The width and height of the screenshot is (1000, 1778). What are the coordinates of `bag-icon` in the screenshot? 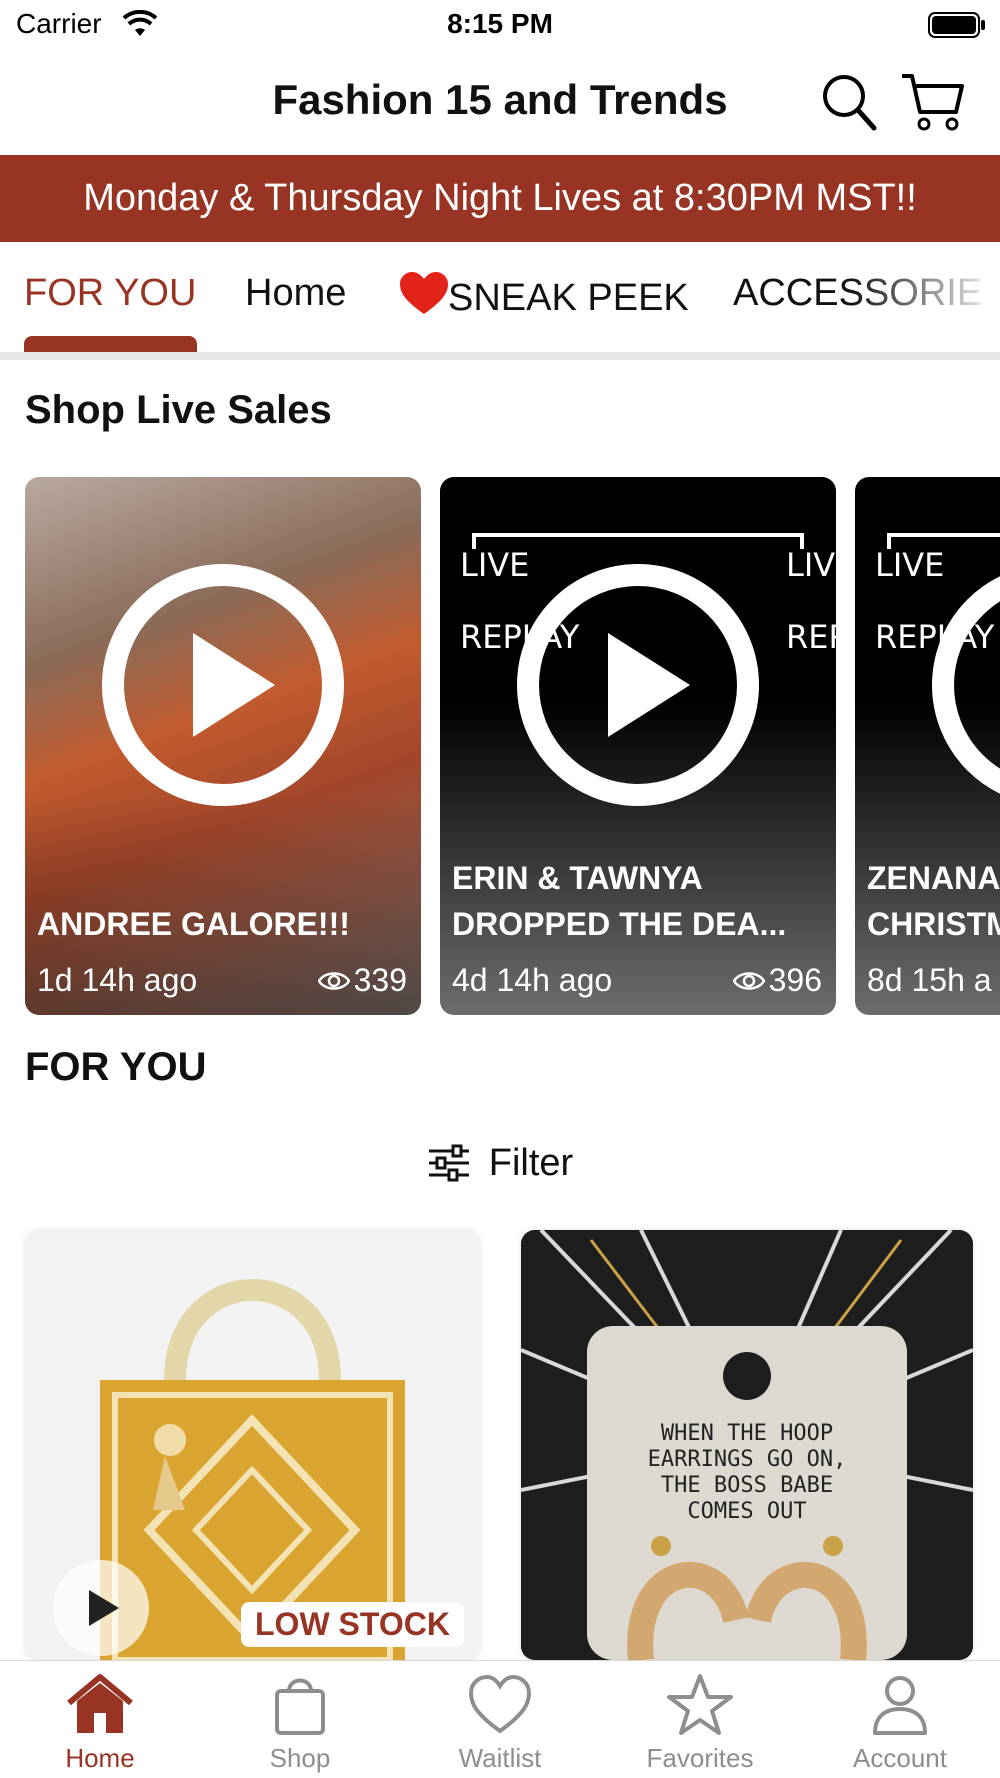 It's located at (300, 1706).